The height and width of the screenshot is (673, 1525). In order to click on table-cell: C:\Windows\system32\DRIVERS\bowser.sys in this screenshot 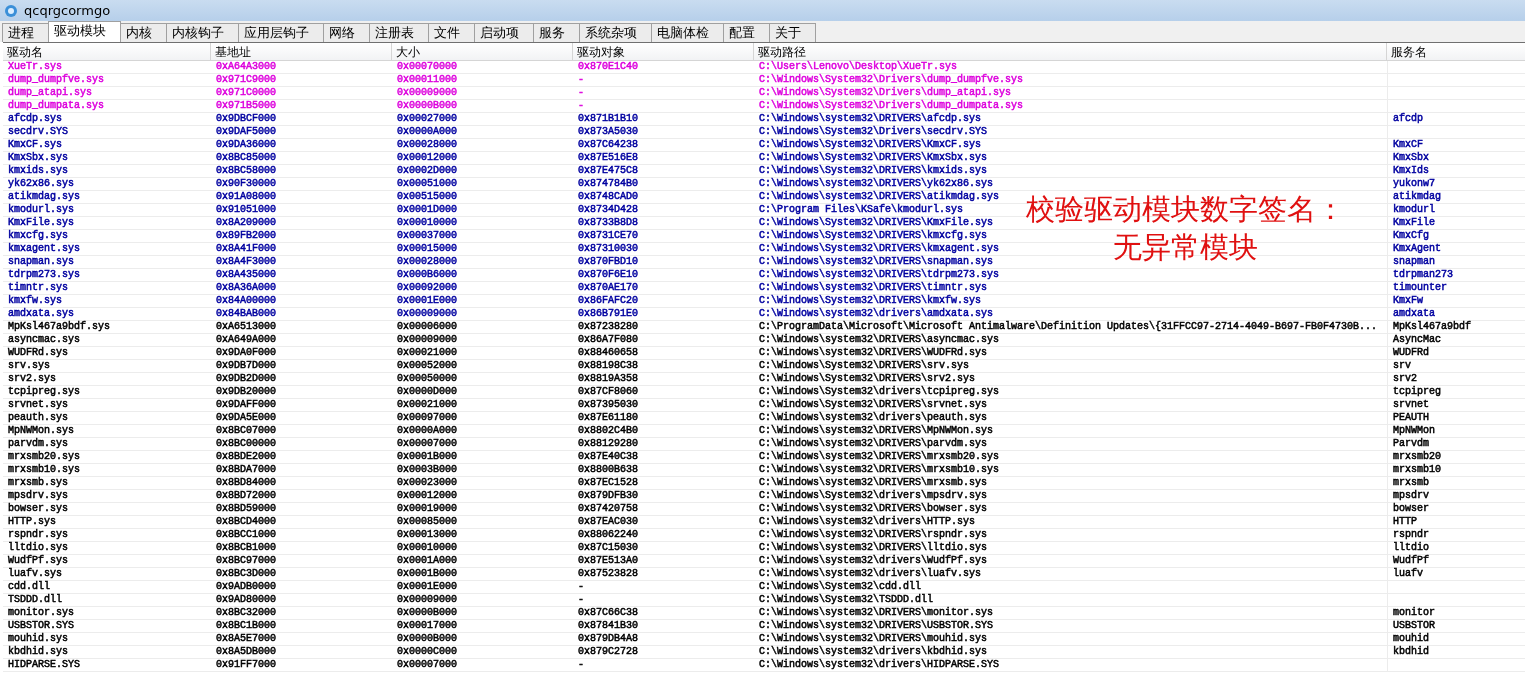, I will do `click(873, 508)`.